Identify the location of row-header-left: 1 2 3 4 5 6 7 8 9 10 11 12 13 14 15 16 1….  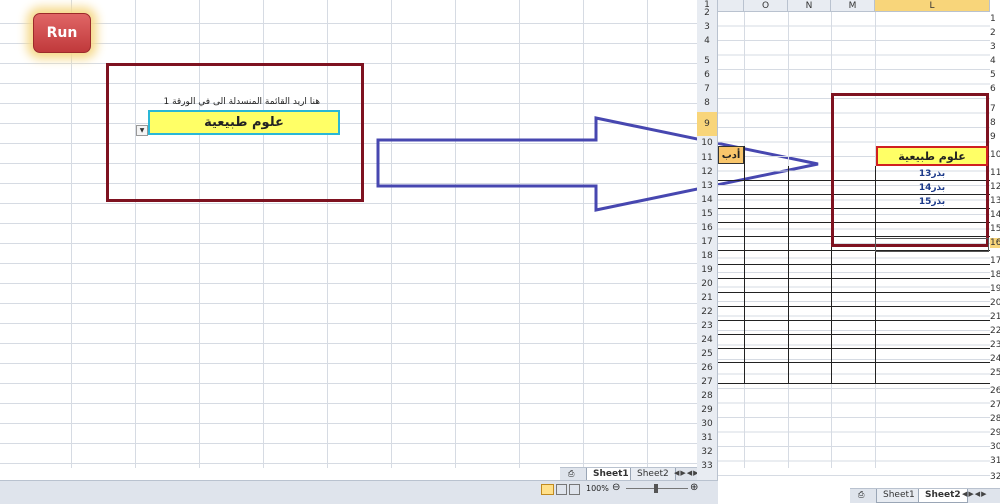
(707, 240).